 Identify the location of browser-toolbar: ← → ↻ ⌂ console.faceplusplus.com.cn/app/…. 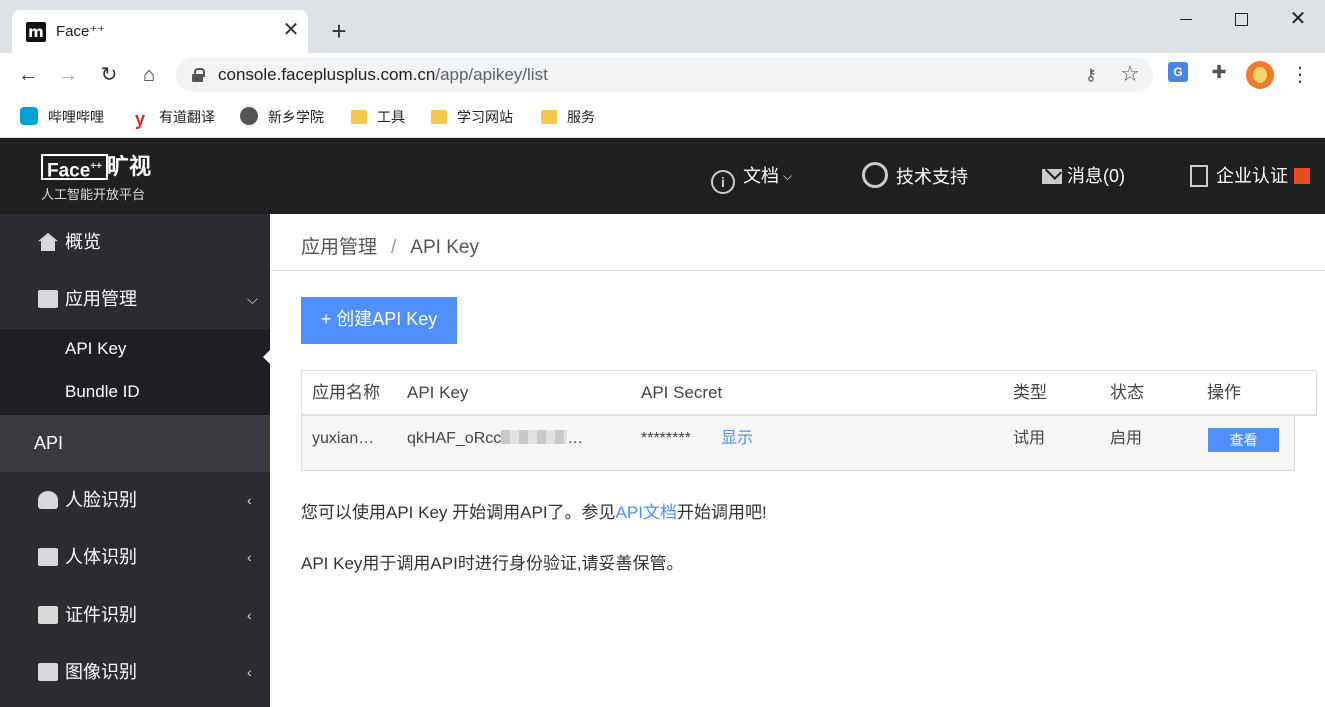
(662, 75).